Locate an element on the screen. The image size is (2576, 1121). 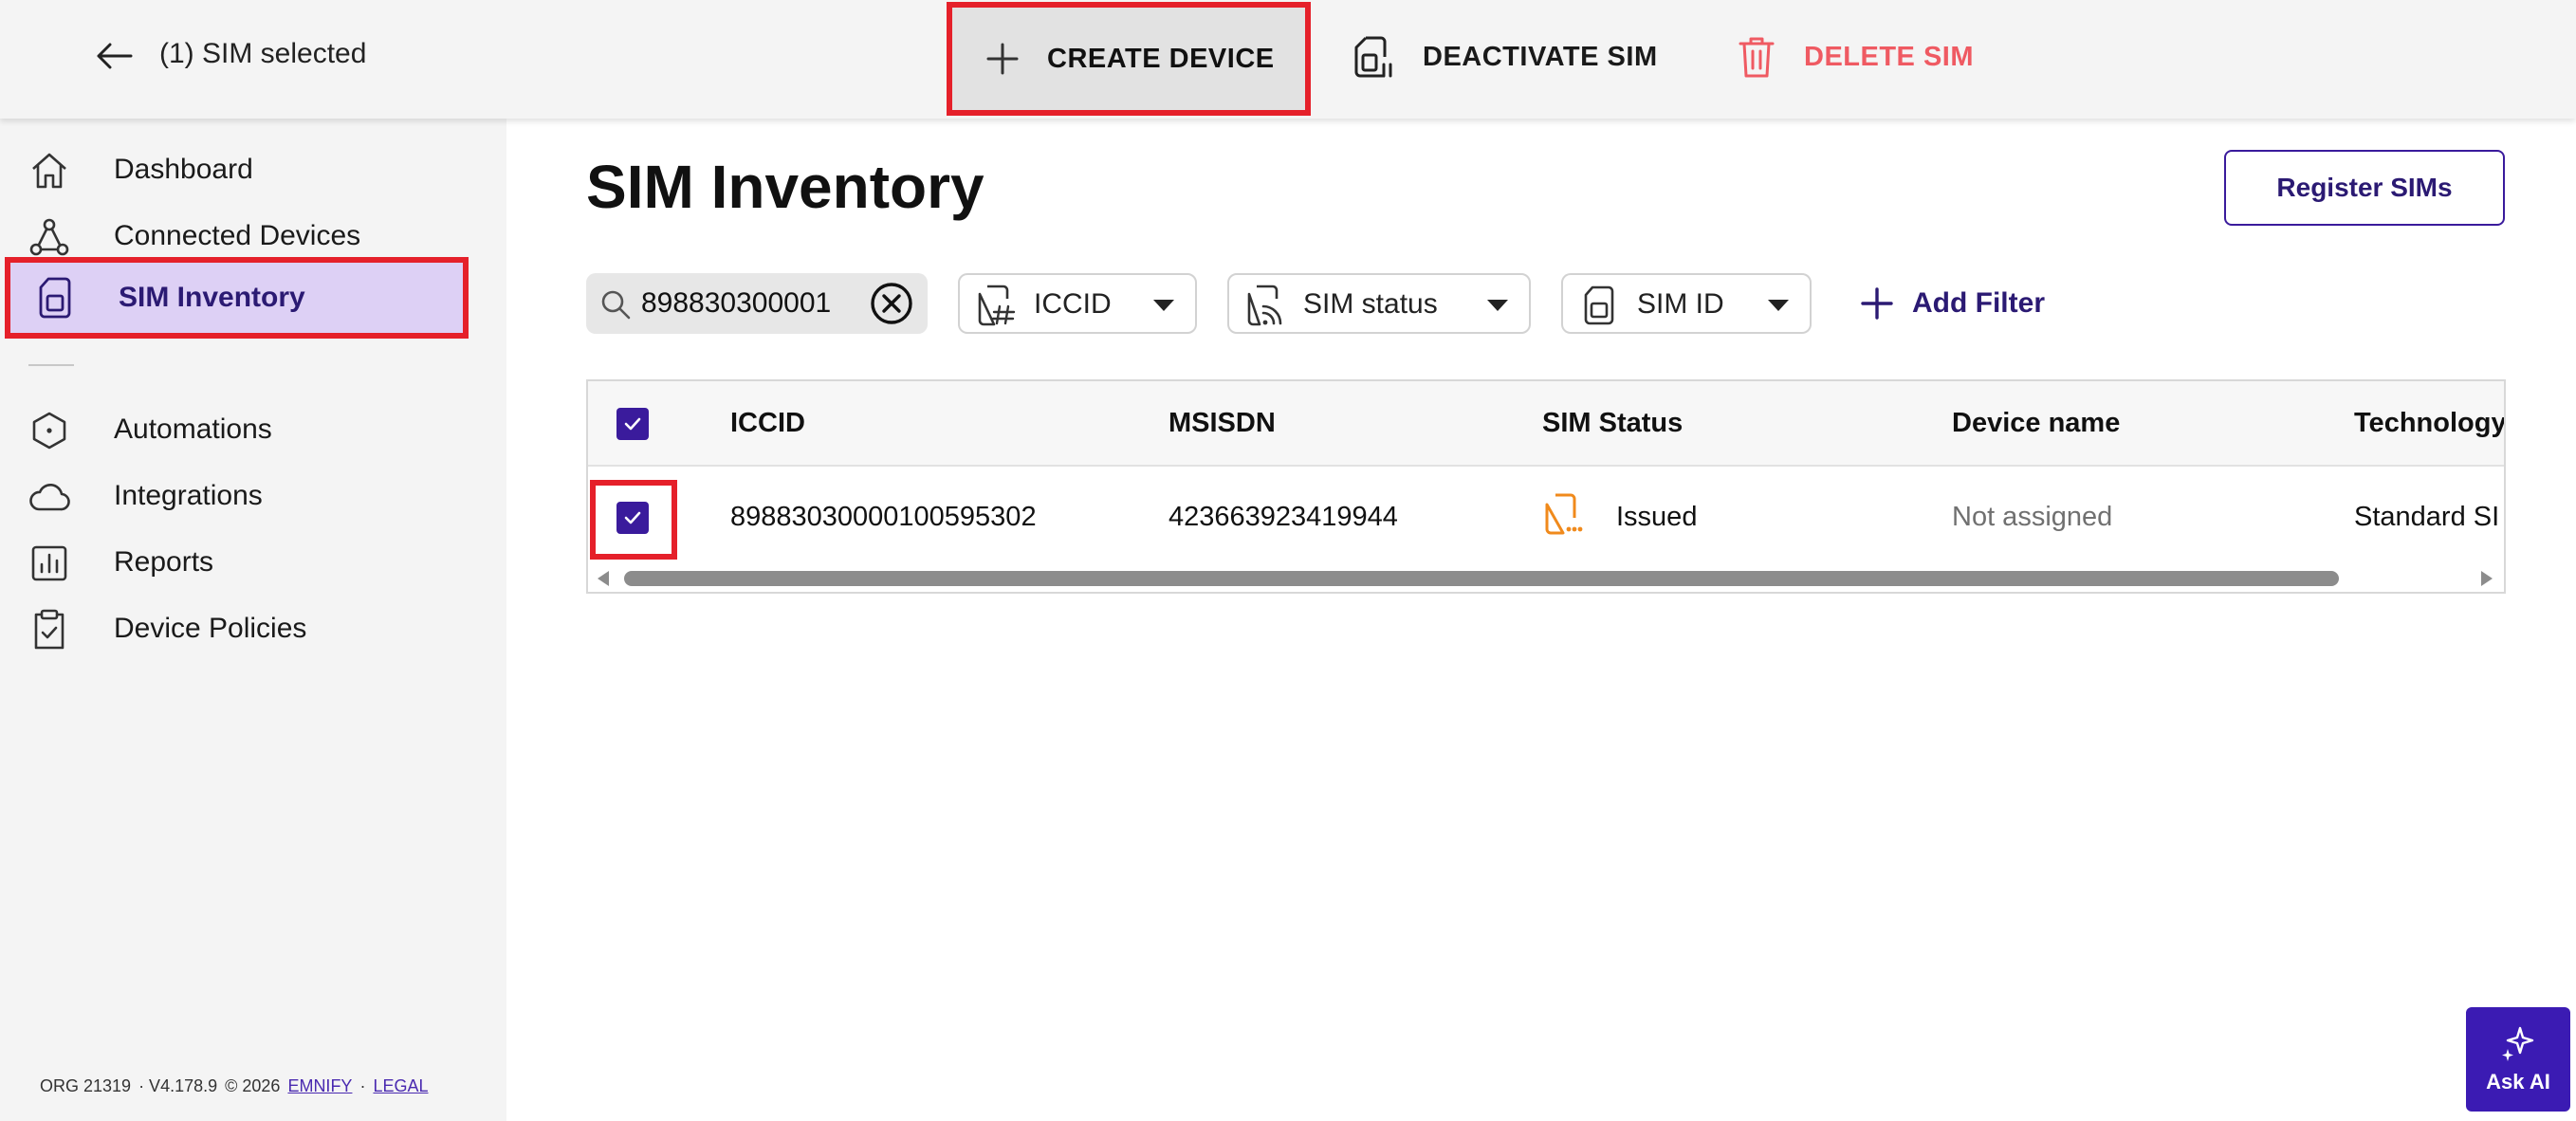
app-version: · V4.178.9 is located at coordinates (178, 1085).